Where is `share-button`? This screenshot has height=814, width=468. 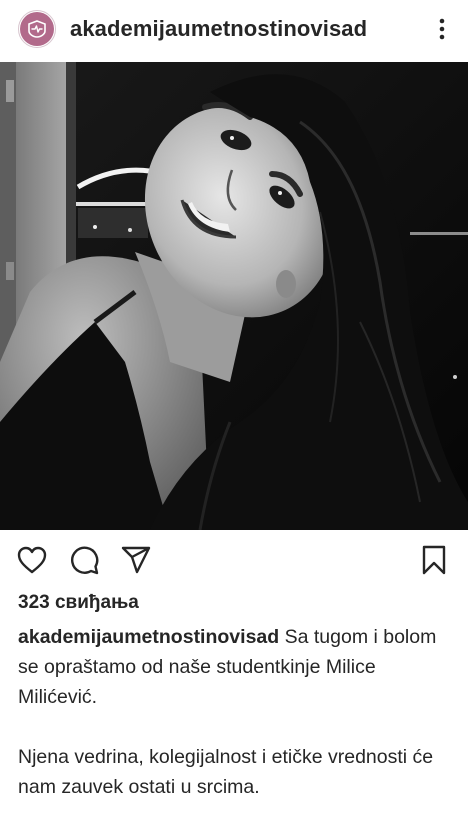
share-button is located at coordinates (136, 560).